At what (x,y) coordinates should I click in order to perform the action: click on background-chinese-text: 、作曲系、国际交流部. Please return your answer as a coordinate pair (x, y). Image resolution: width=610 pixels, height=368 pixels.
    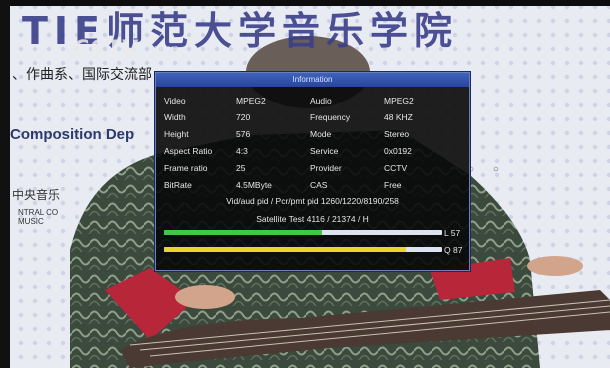
    Looking at the image, I should click on (82, 75).